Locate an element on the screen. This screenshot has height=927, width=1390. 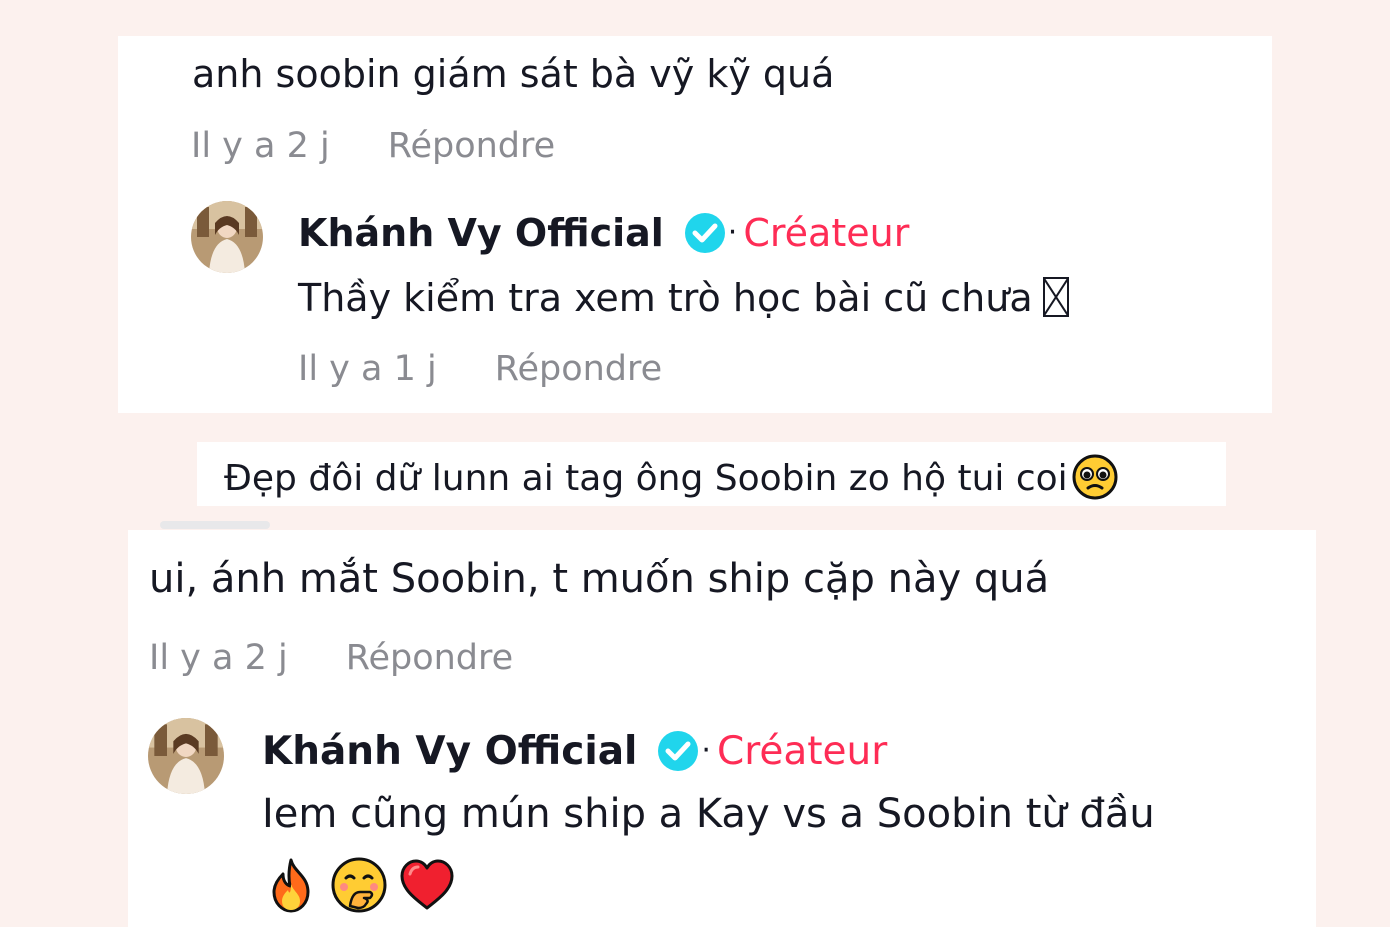
hand-over-mouth-face-icon is located at coordinates (359, 885).